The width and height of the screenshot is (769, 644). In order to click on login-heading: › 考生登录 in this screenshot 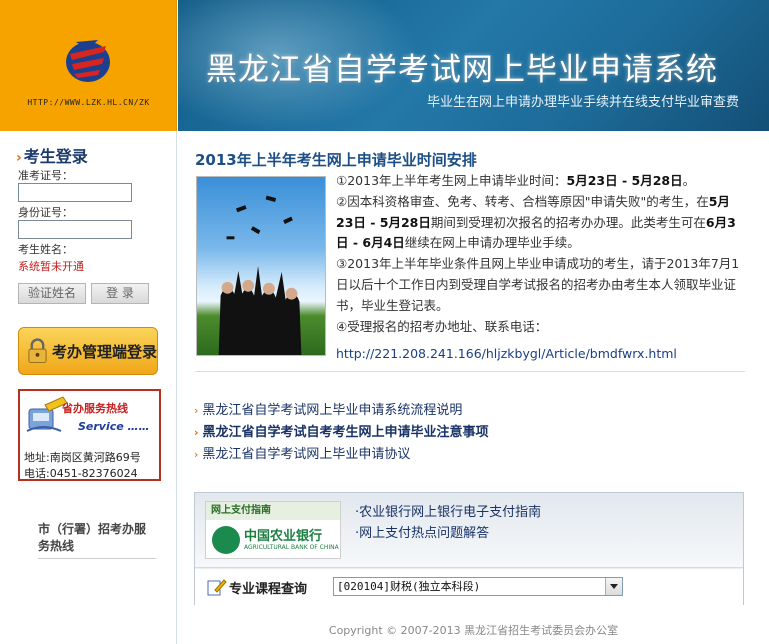, I will do `click(52, 155)`.